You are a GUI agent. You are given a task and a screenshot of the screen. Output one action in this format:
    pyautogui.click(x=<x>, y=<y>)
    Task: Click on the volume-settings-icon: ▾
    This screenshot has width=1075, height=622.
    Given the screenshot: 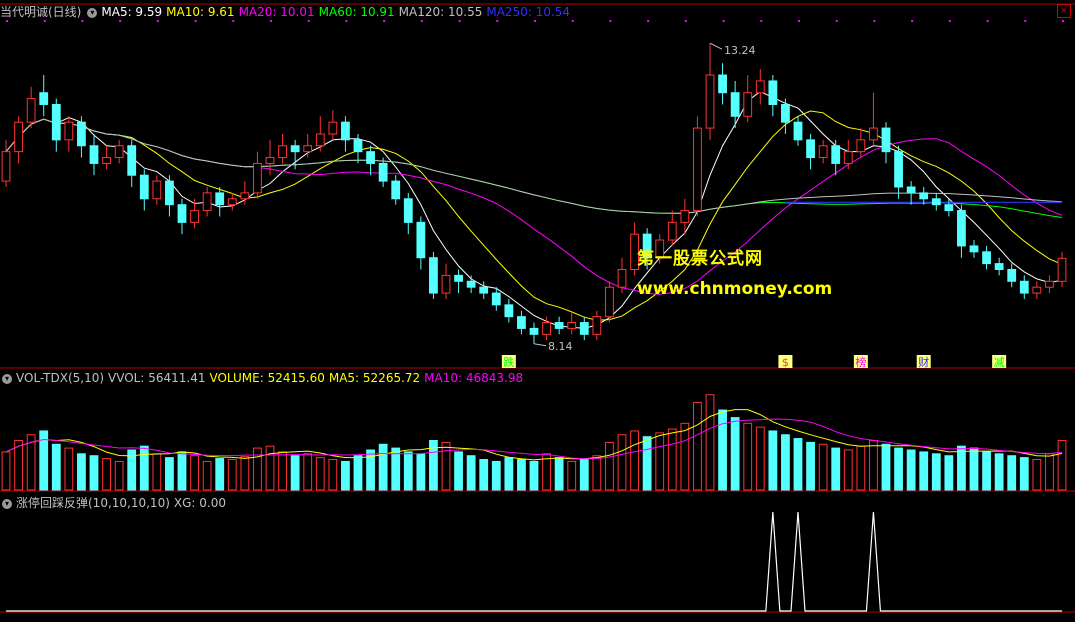 What is the action you would take?
    pyautogui.click(x=7, y=378)
    